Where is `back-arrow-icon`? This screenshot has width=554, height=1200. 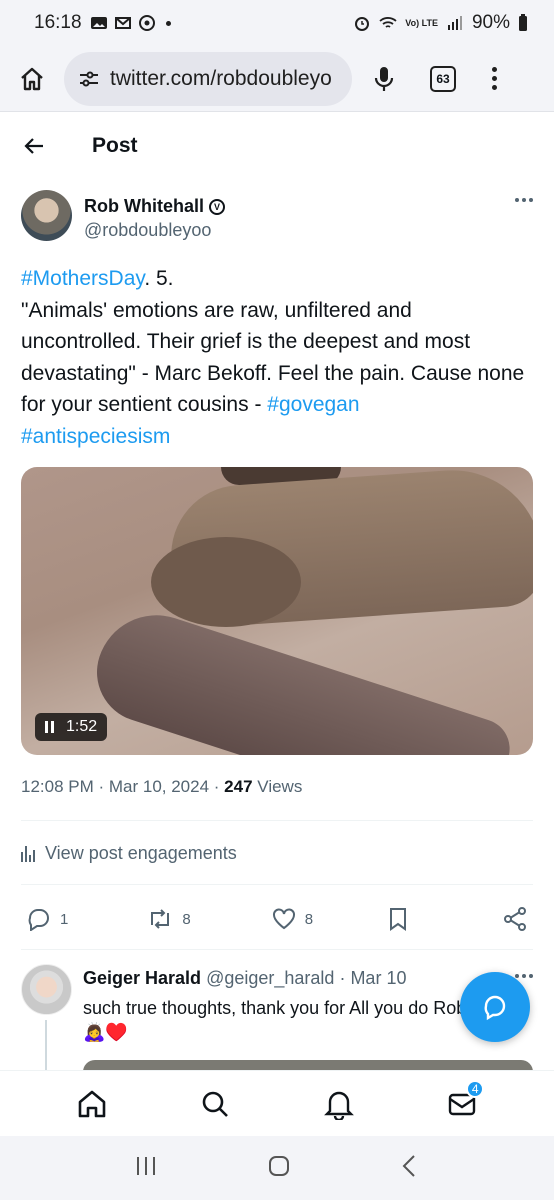 back-arrow-icon is located at coordinates (33, 146).